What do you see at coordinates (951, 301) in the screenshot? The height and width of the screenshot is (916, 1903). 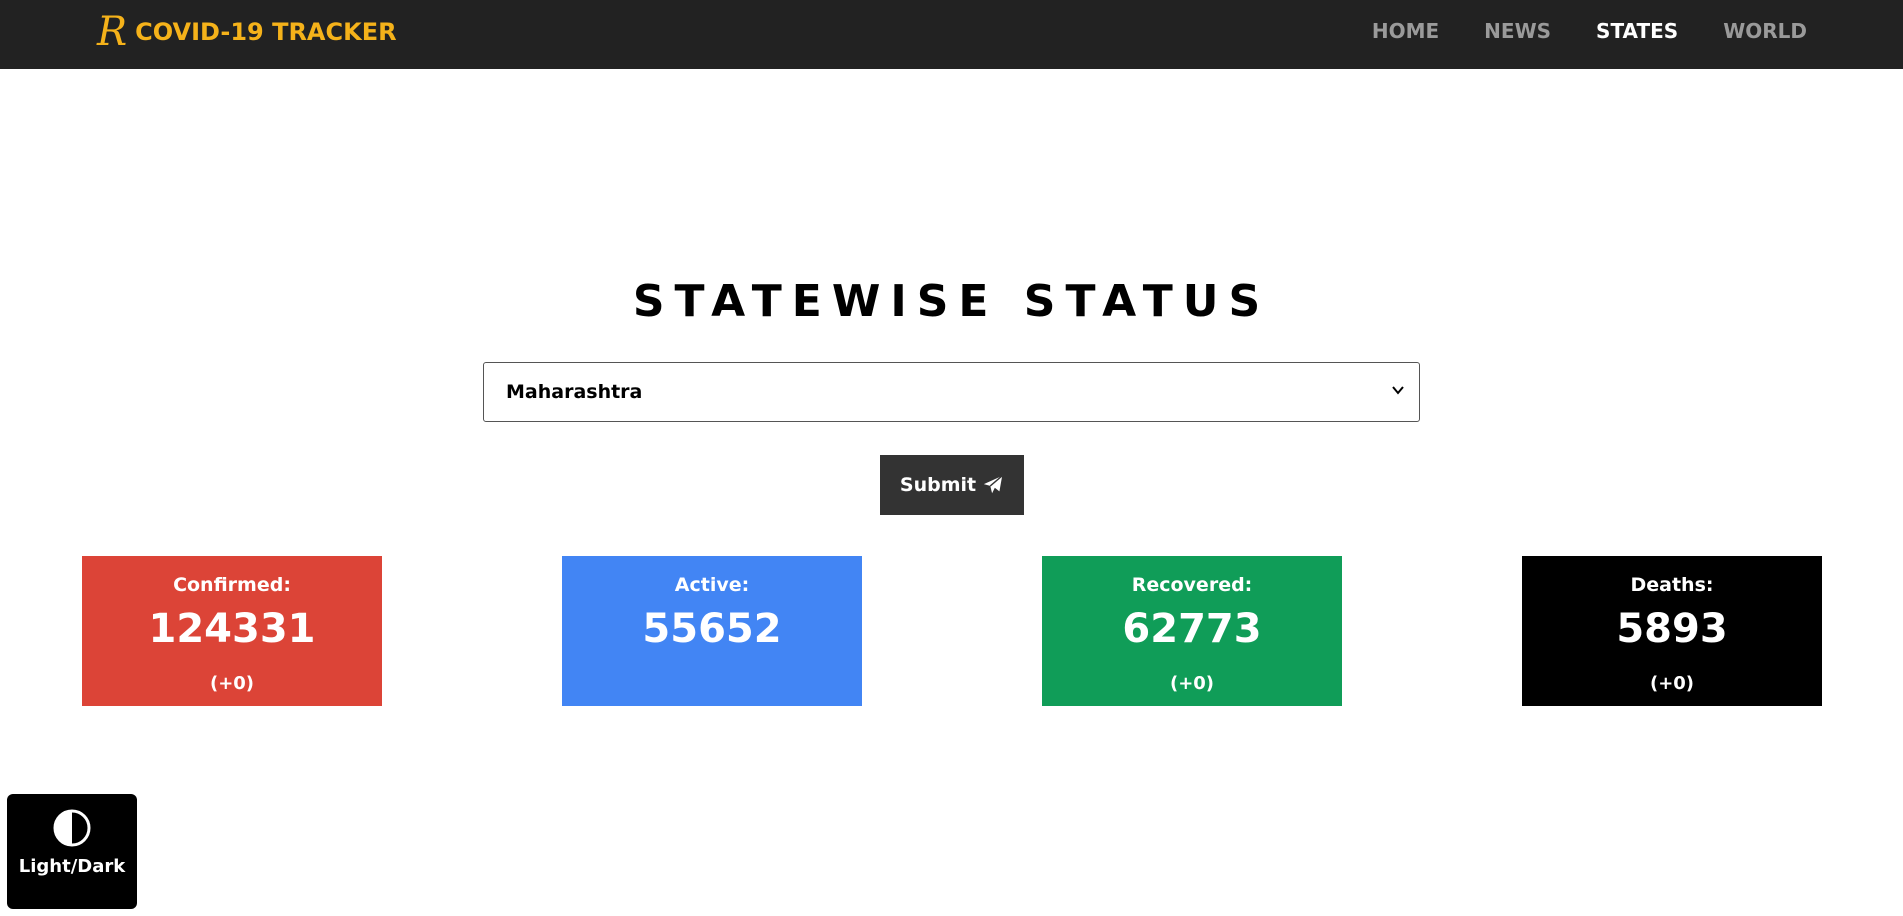 I see `page-title: STATEWISE STATUS` at bounding box center [951, 301].